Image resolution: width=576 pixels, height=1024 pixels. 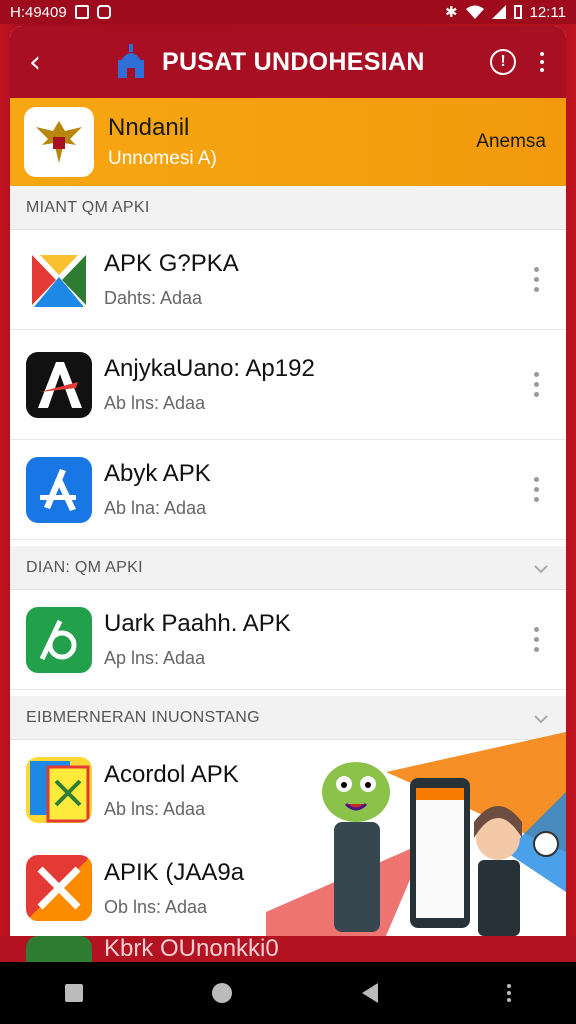 I want to click on instagram-icon, so click(x=103, y=12).